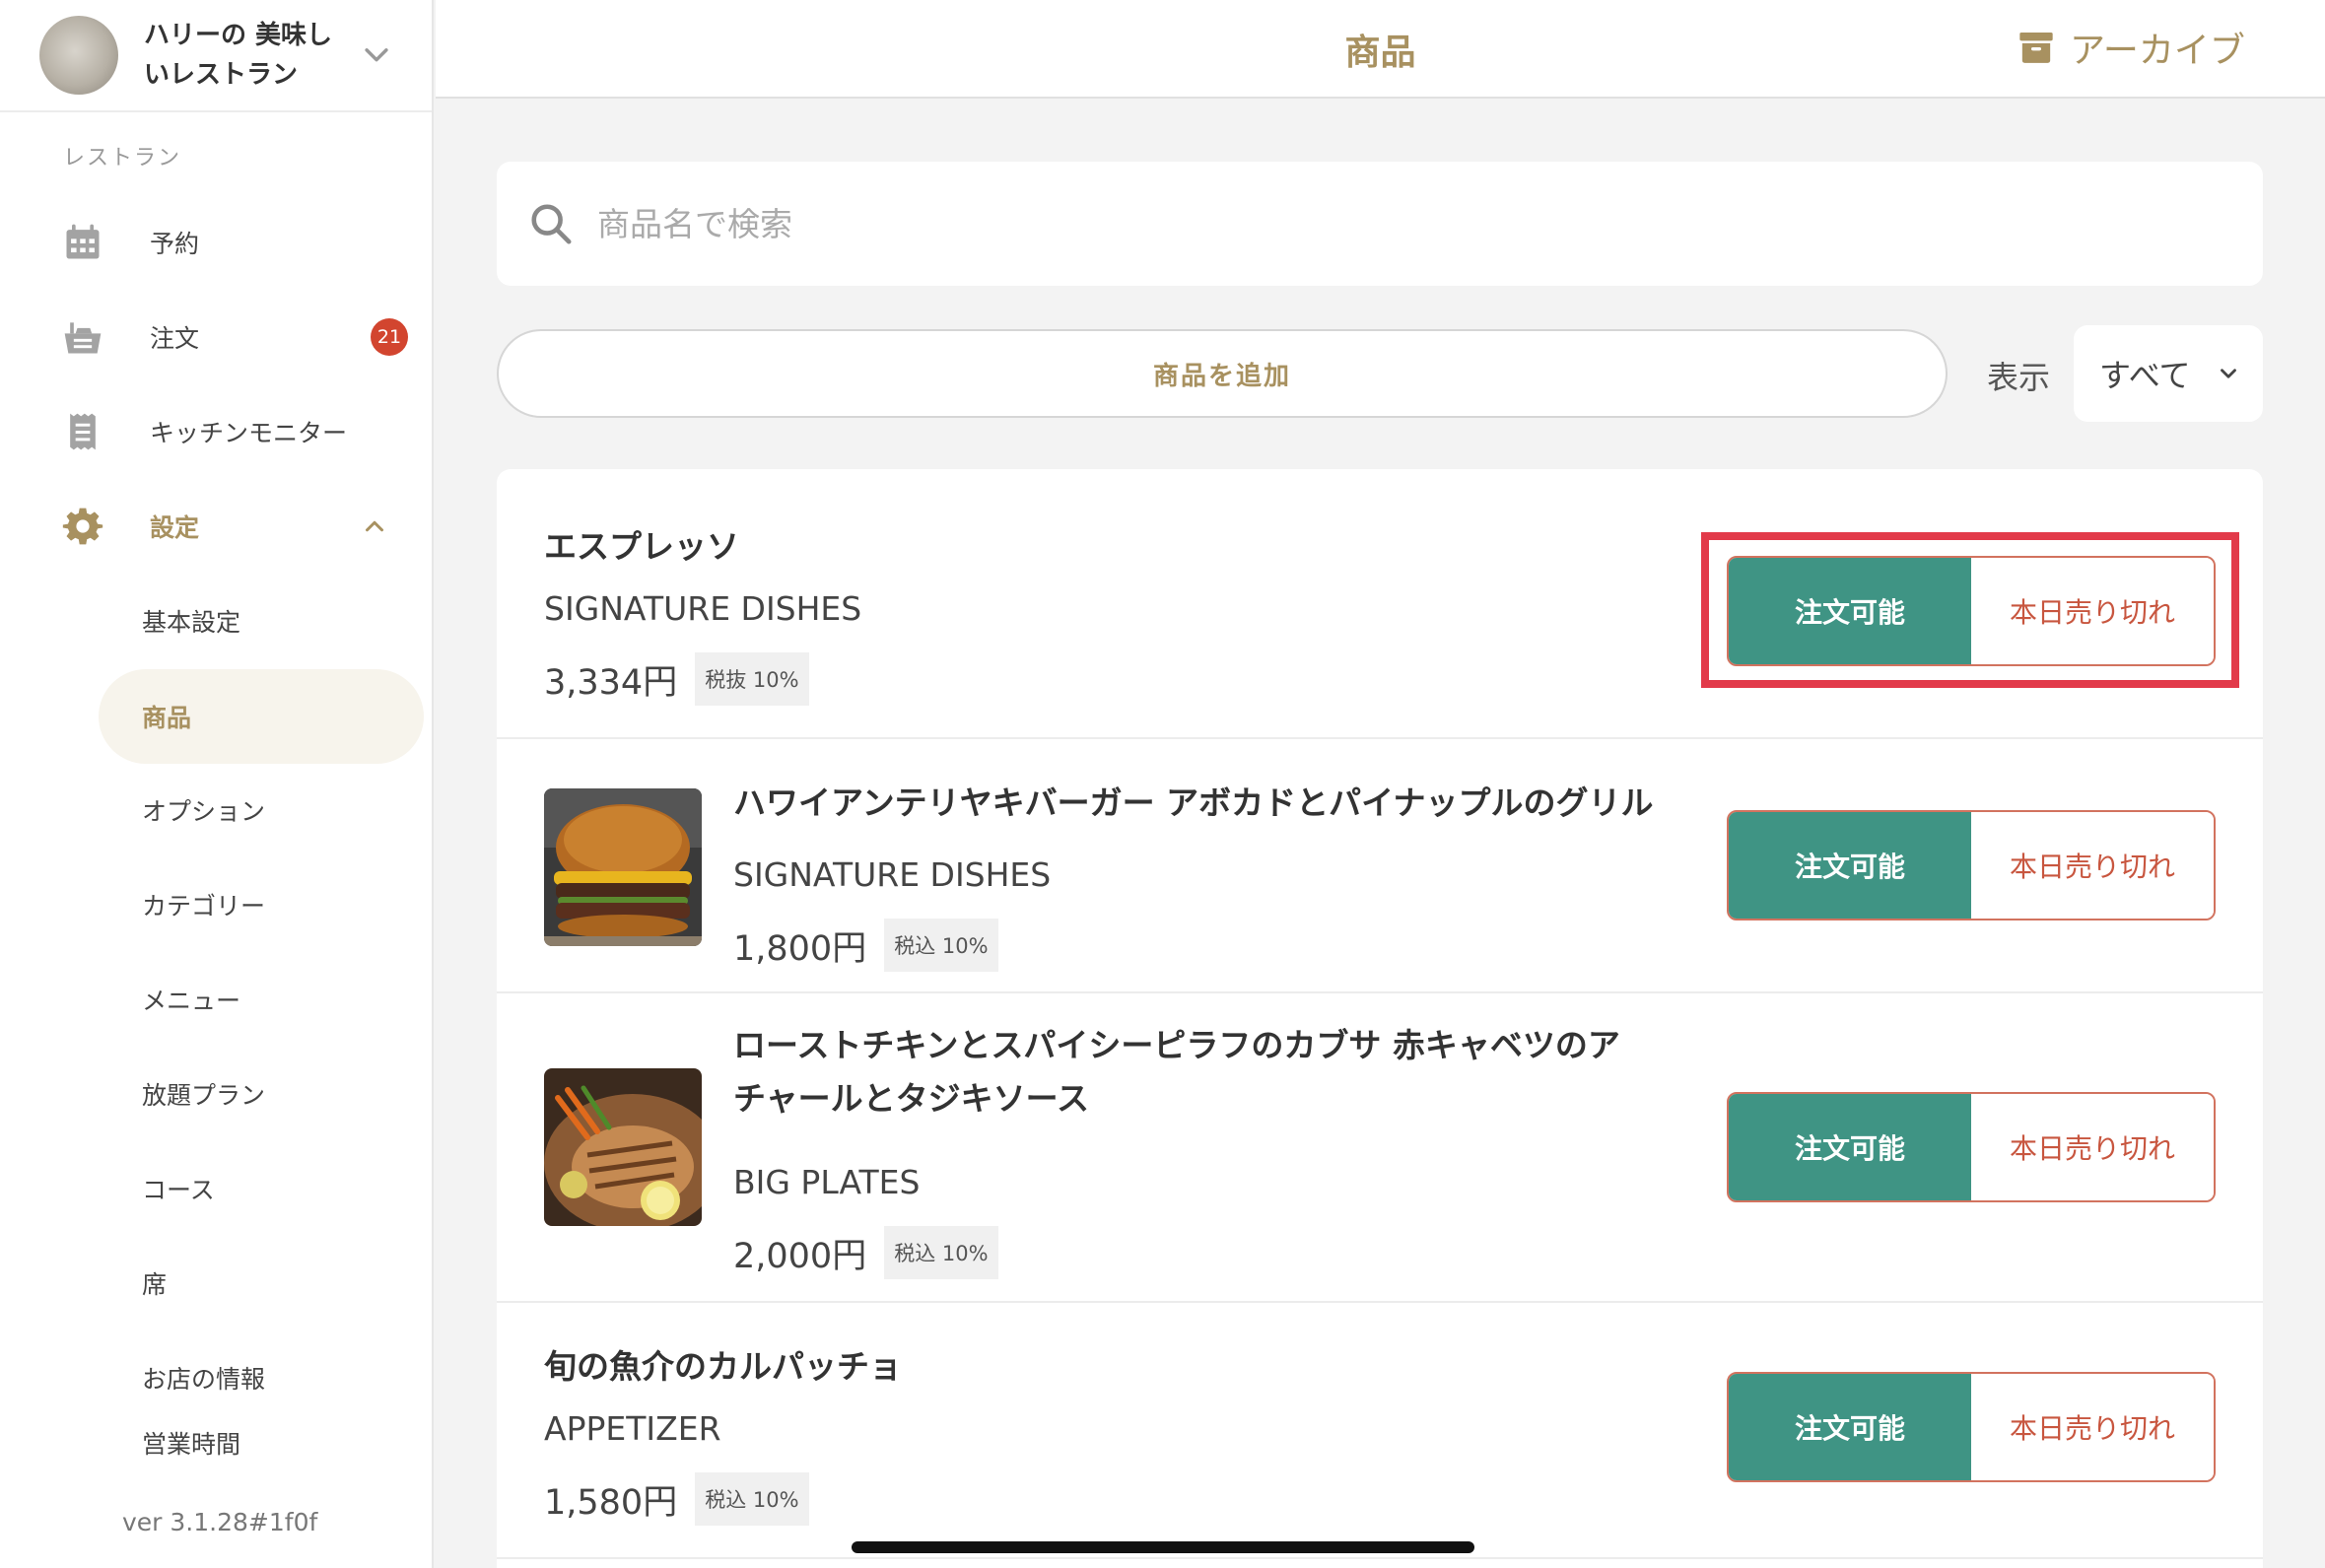 This screenshot has width=2325, height=1568. What do you see at coordinates (217, 337) in the screenshot?
I see `sidebar-item-orders: 注文 21` at bounding box center [217, 337].